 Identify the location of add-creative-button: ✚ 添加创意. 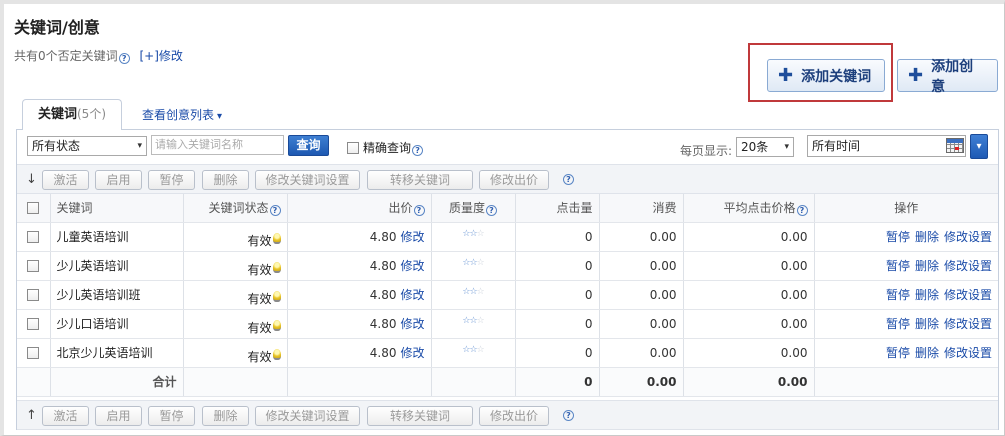
(947, 77).